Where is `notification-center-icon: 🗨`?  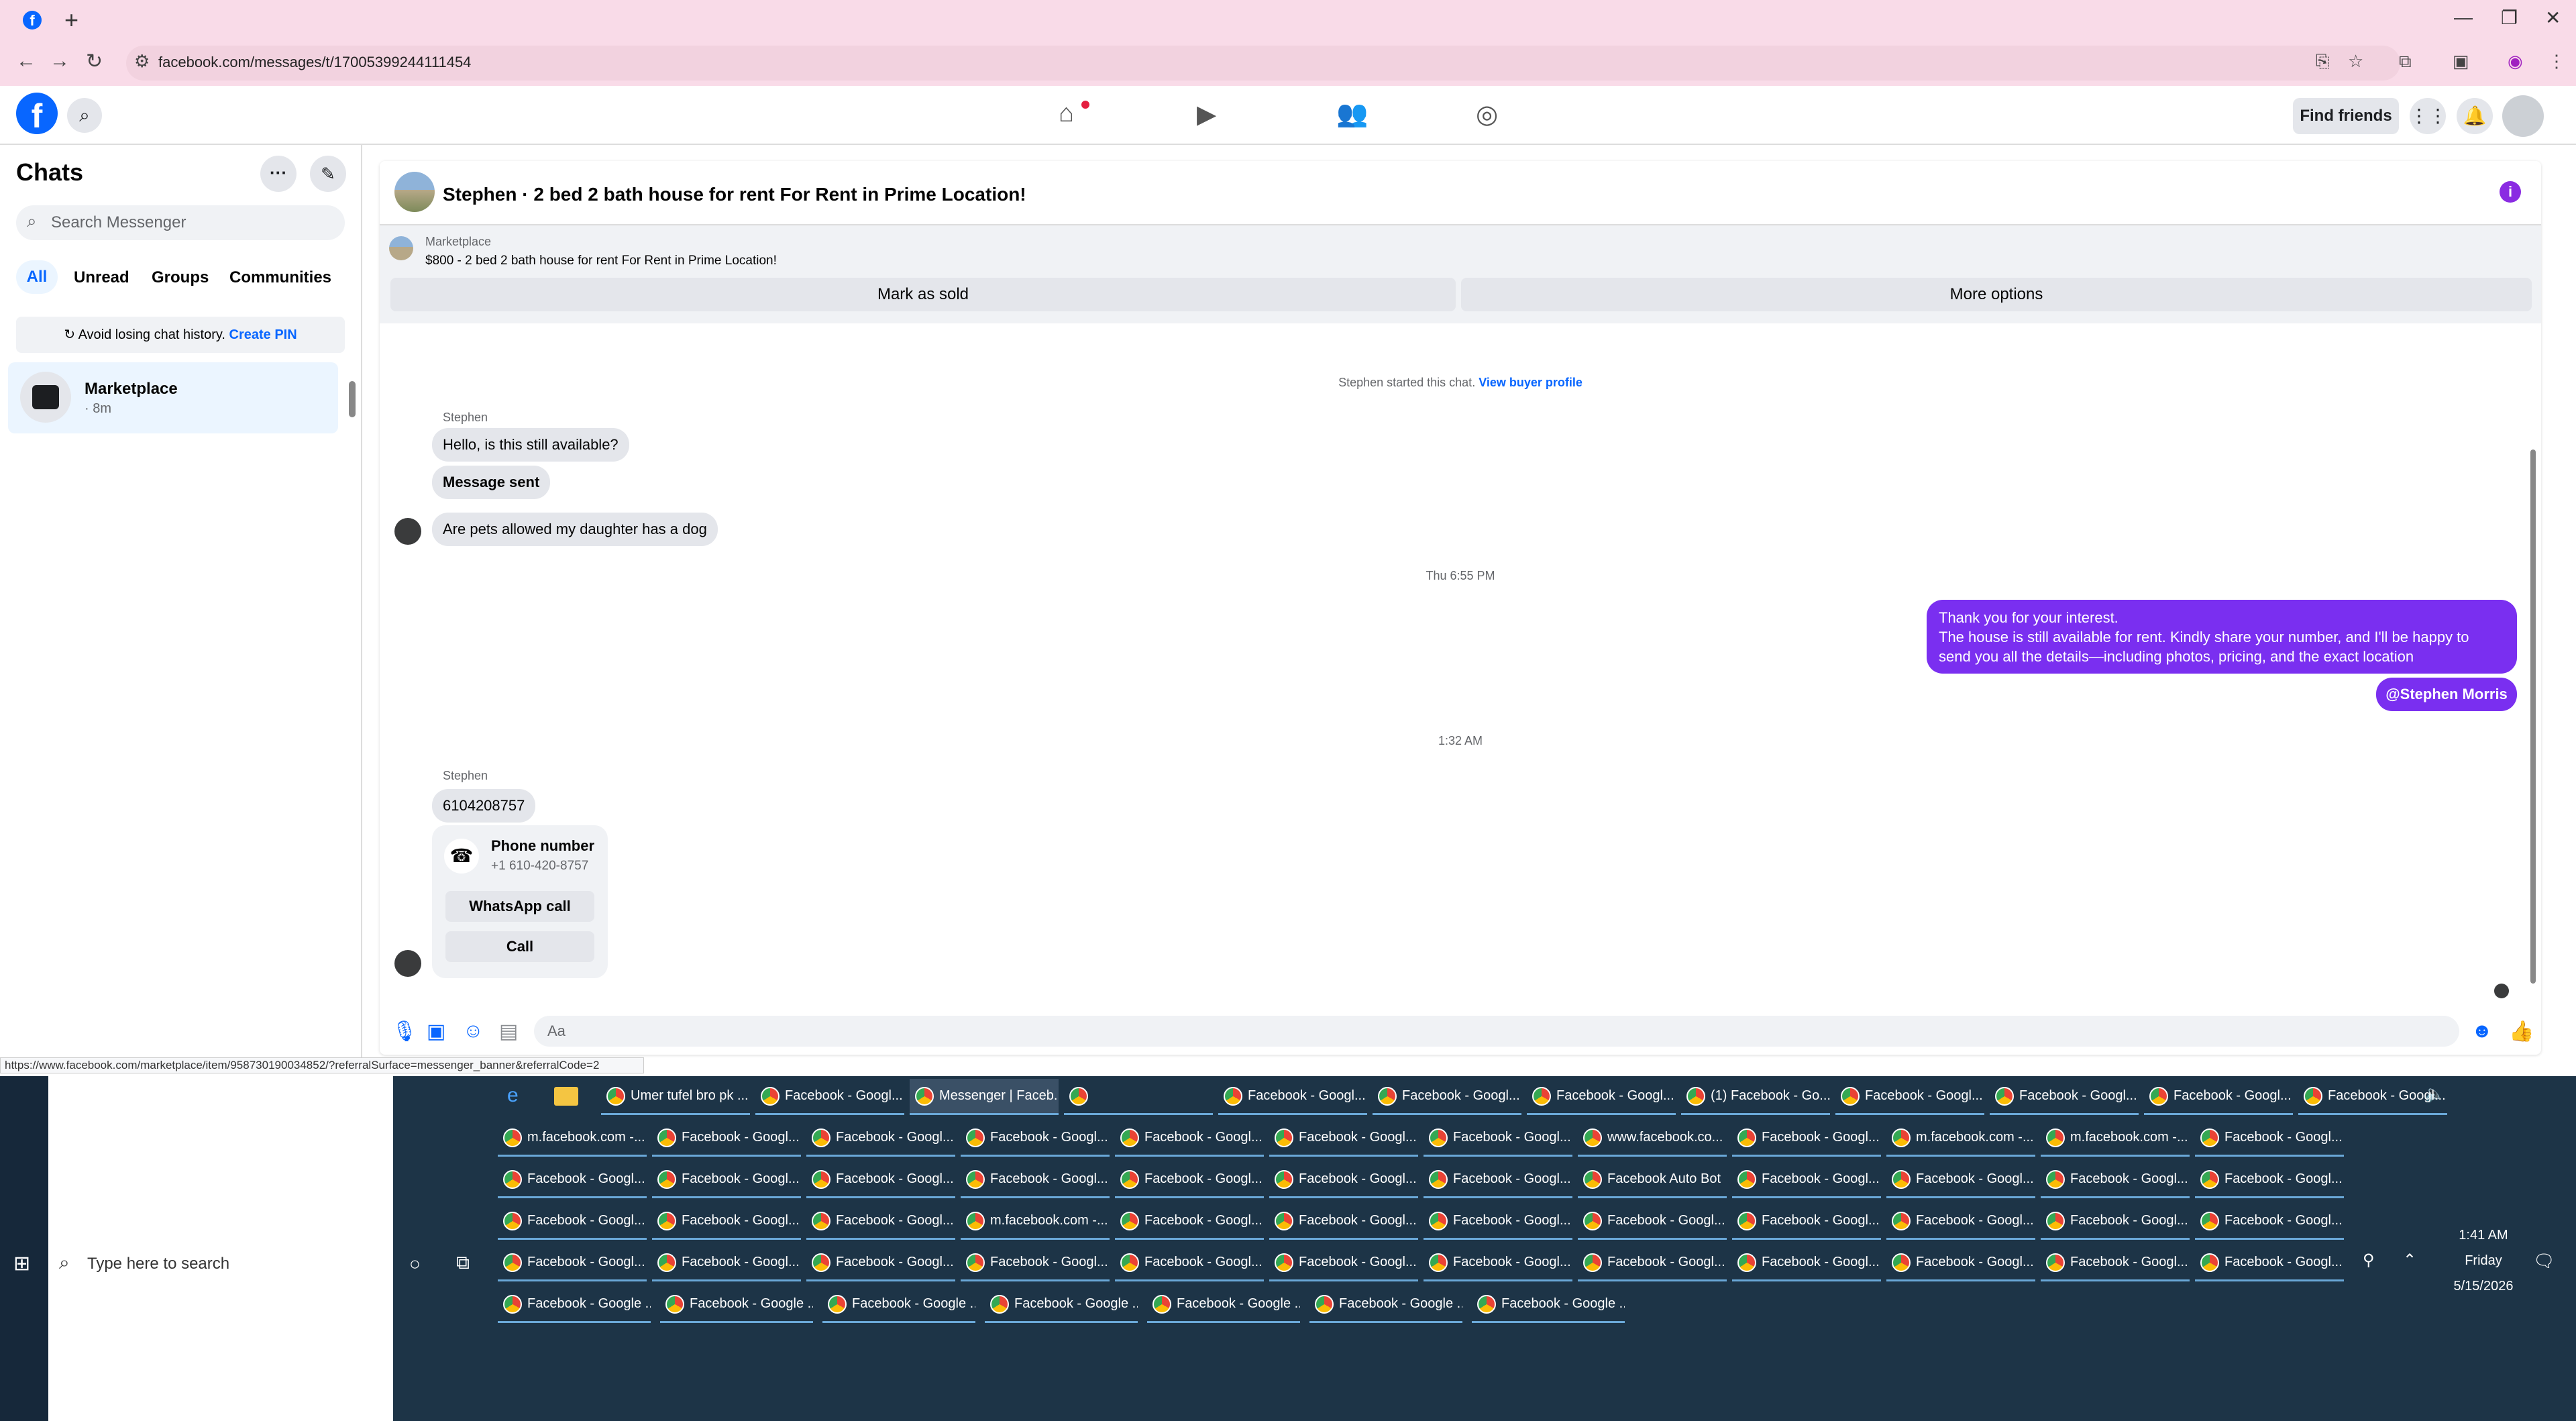 notification-center-icon: 🗨 is located at coordinates (2544, 1261).